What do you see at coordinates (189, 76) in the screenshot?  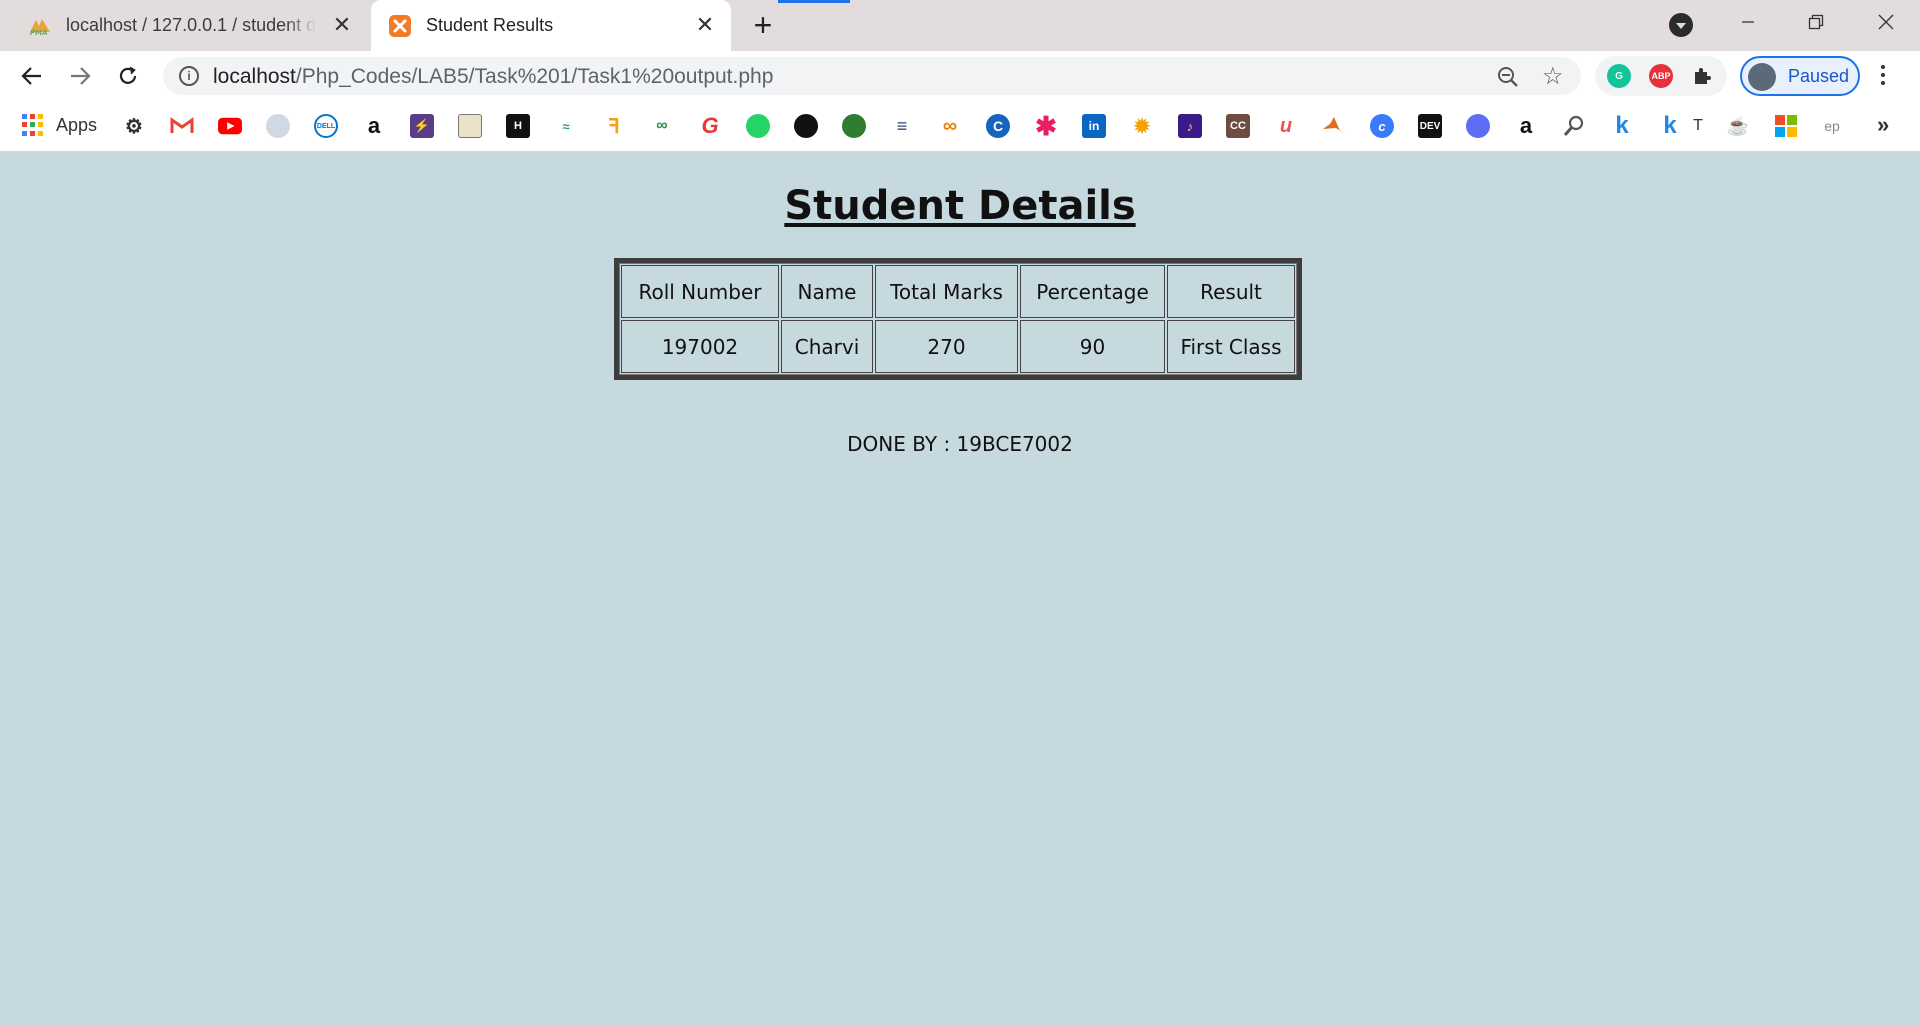 I see `site-info-icon: i` at bounding box center [189, 76].